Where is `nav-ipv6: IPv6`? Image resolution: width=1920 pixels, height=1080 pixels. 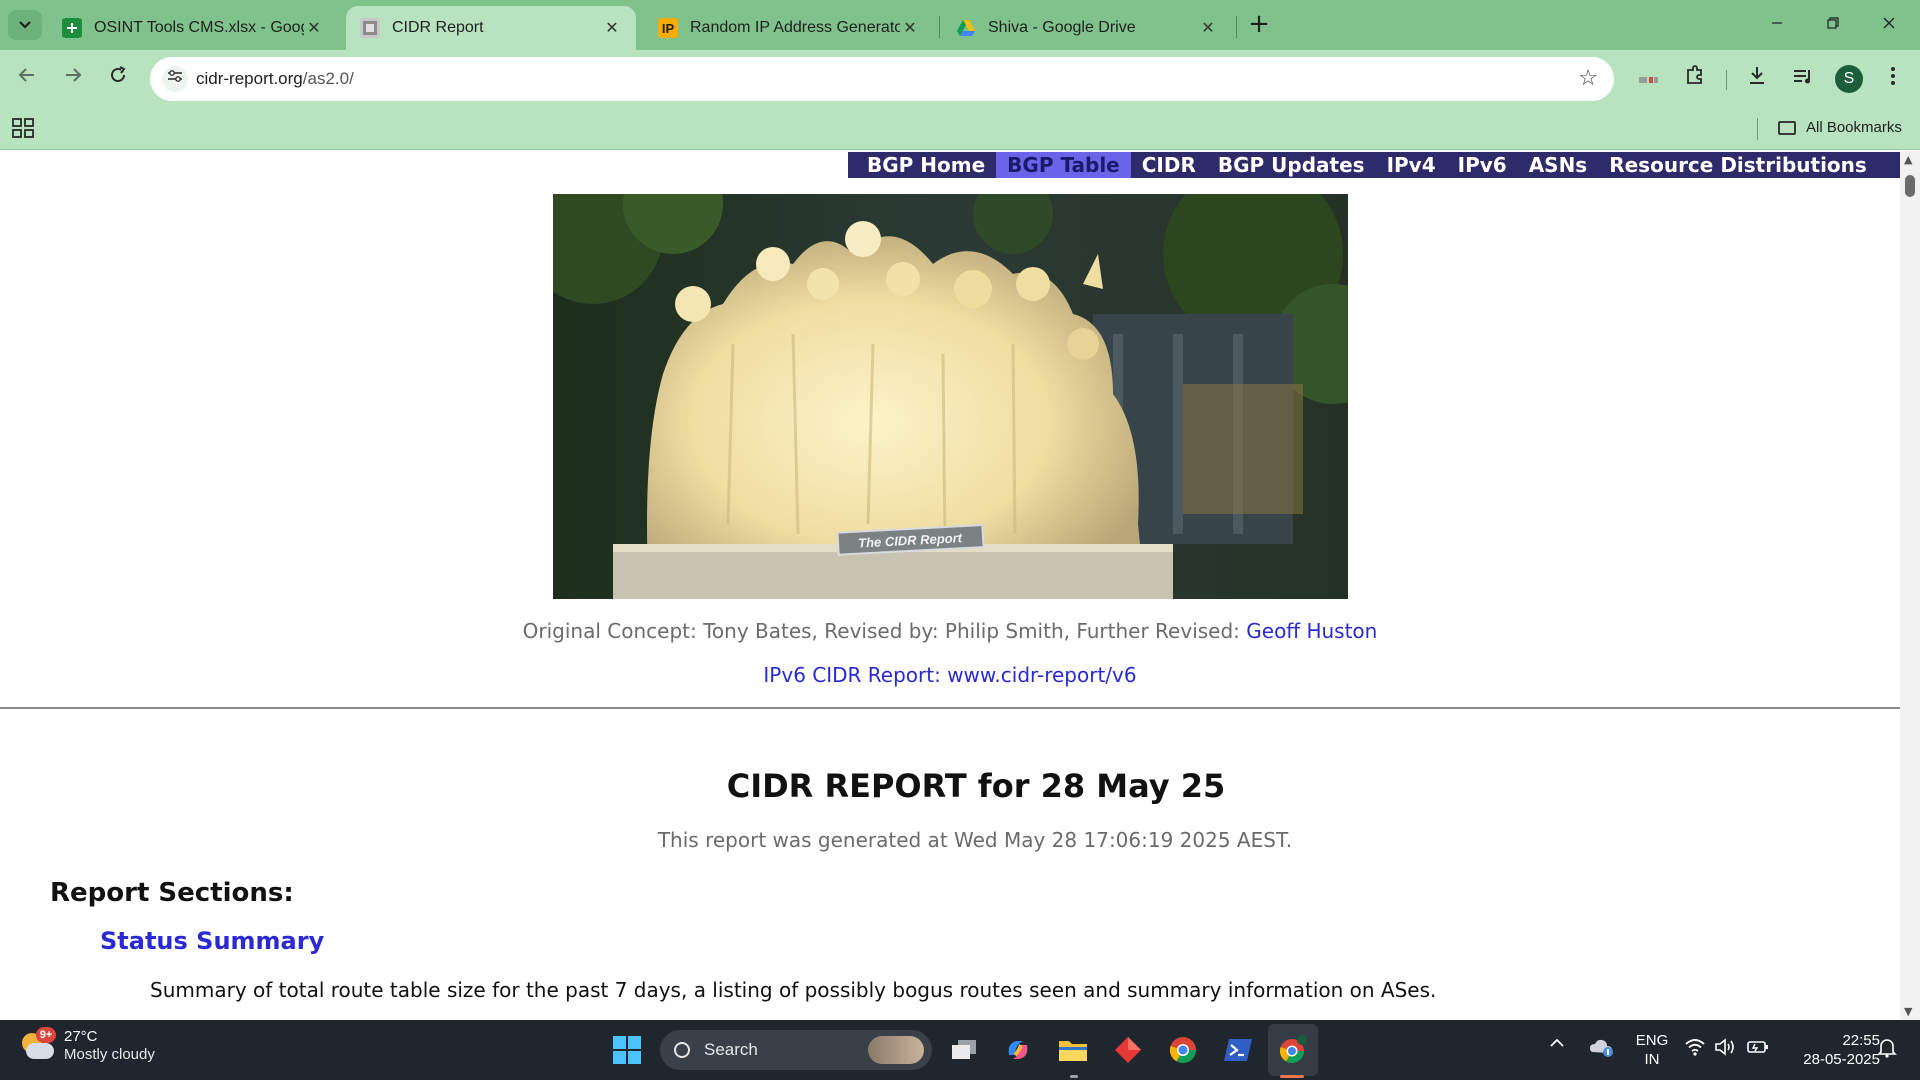 nav-ipv6: IPv6 is located at coordinates (1482, 165).